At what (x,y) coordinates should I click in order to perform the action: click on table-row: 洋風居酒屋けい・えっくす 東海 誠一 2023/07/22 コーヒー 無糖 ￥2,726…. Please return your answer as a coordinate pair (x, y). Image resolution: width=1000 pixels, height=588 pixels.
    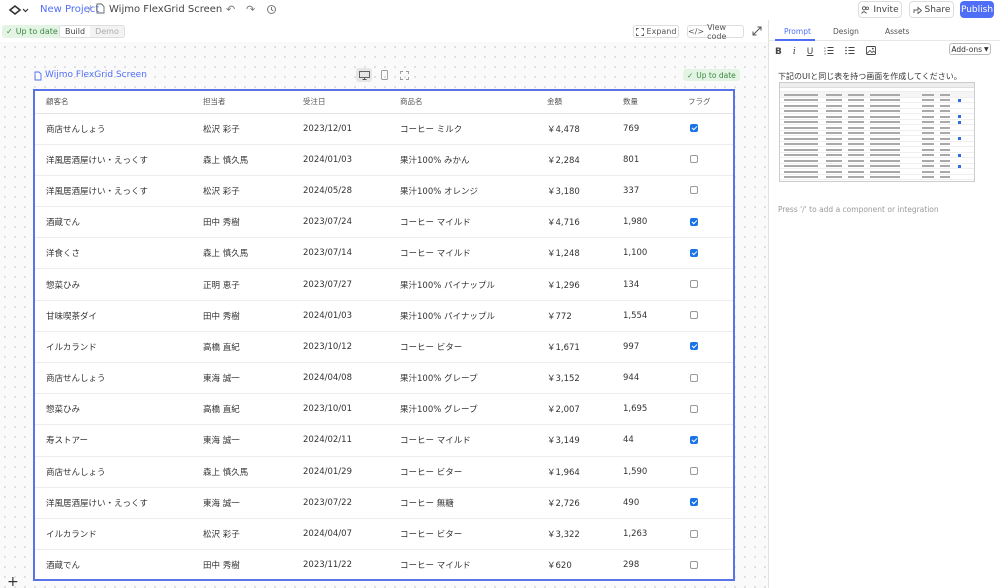
    Looking at the image, I should click on (384, 503).